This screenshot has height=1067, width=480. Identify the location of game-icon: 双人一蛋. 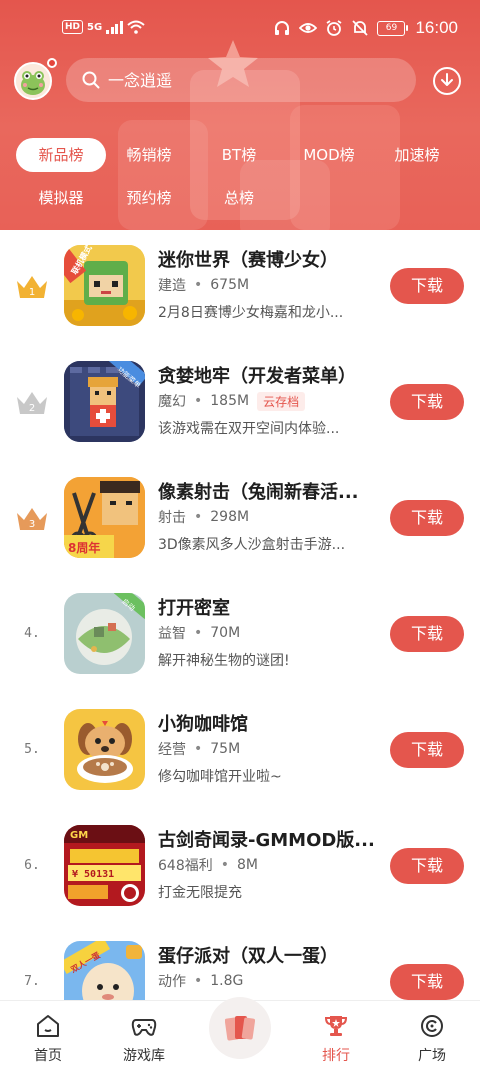
(104, 970).